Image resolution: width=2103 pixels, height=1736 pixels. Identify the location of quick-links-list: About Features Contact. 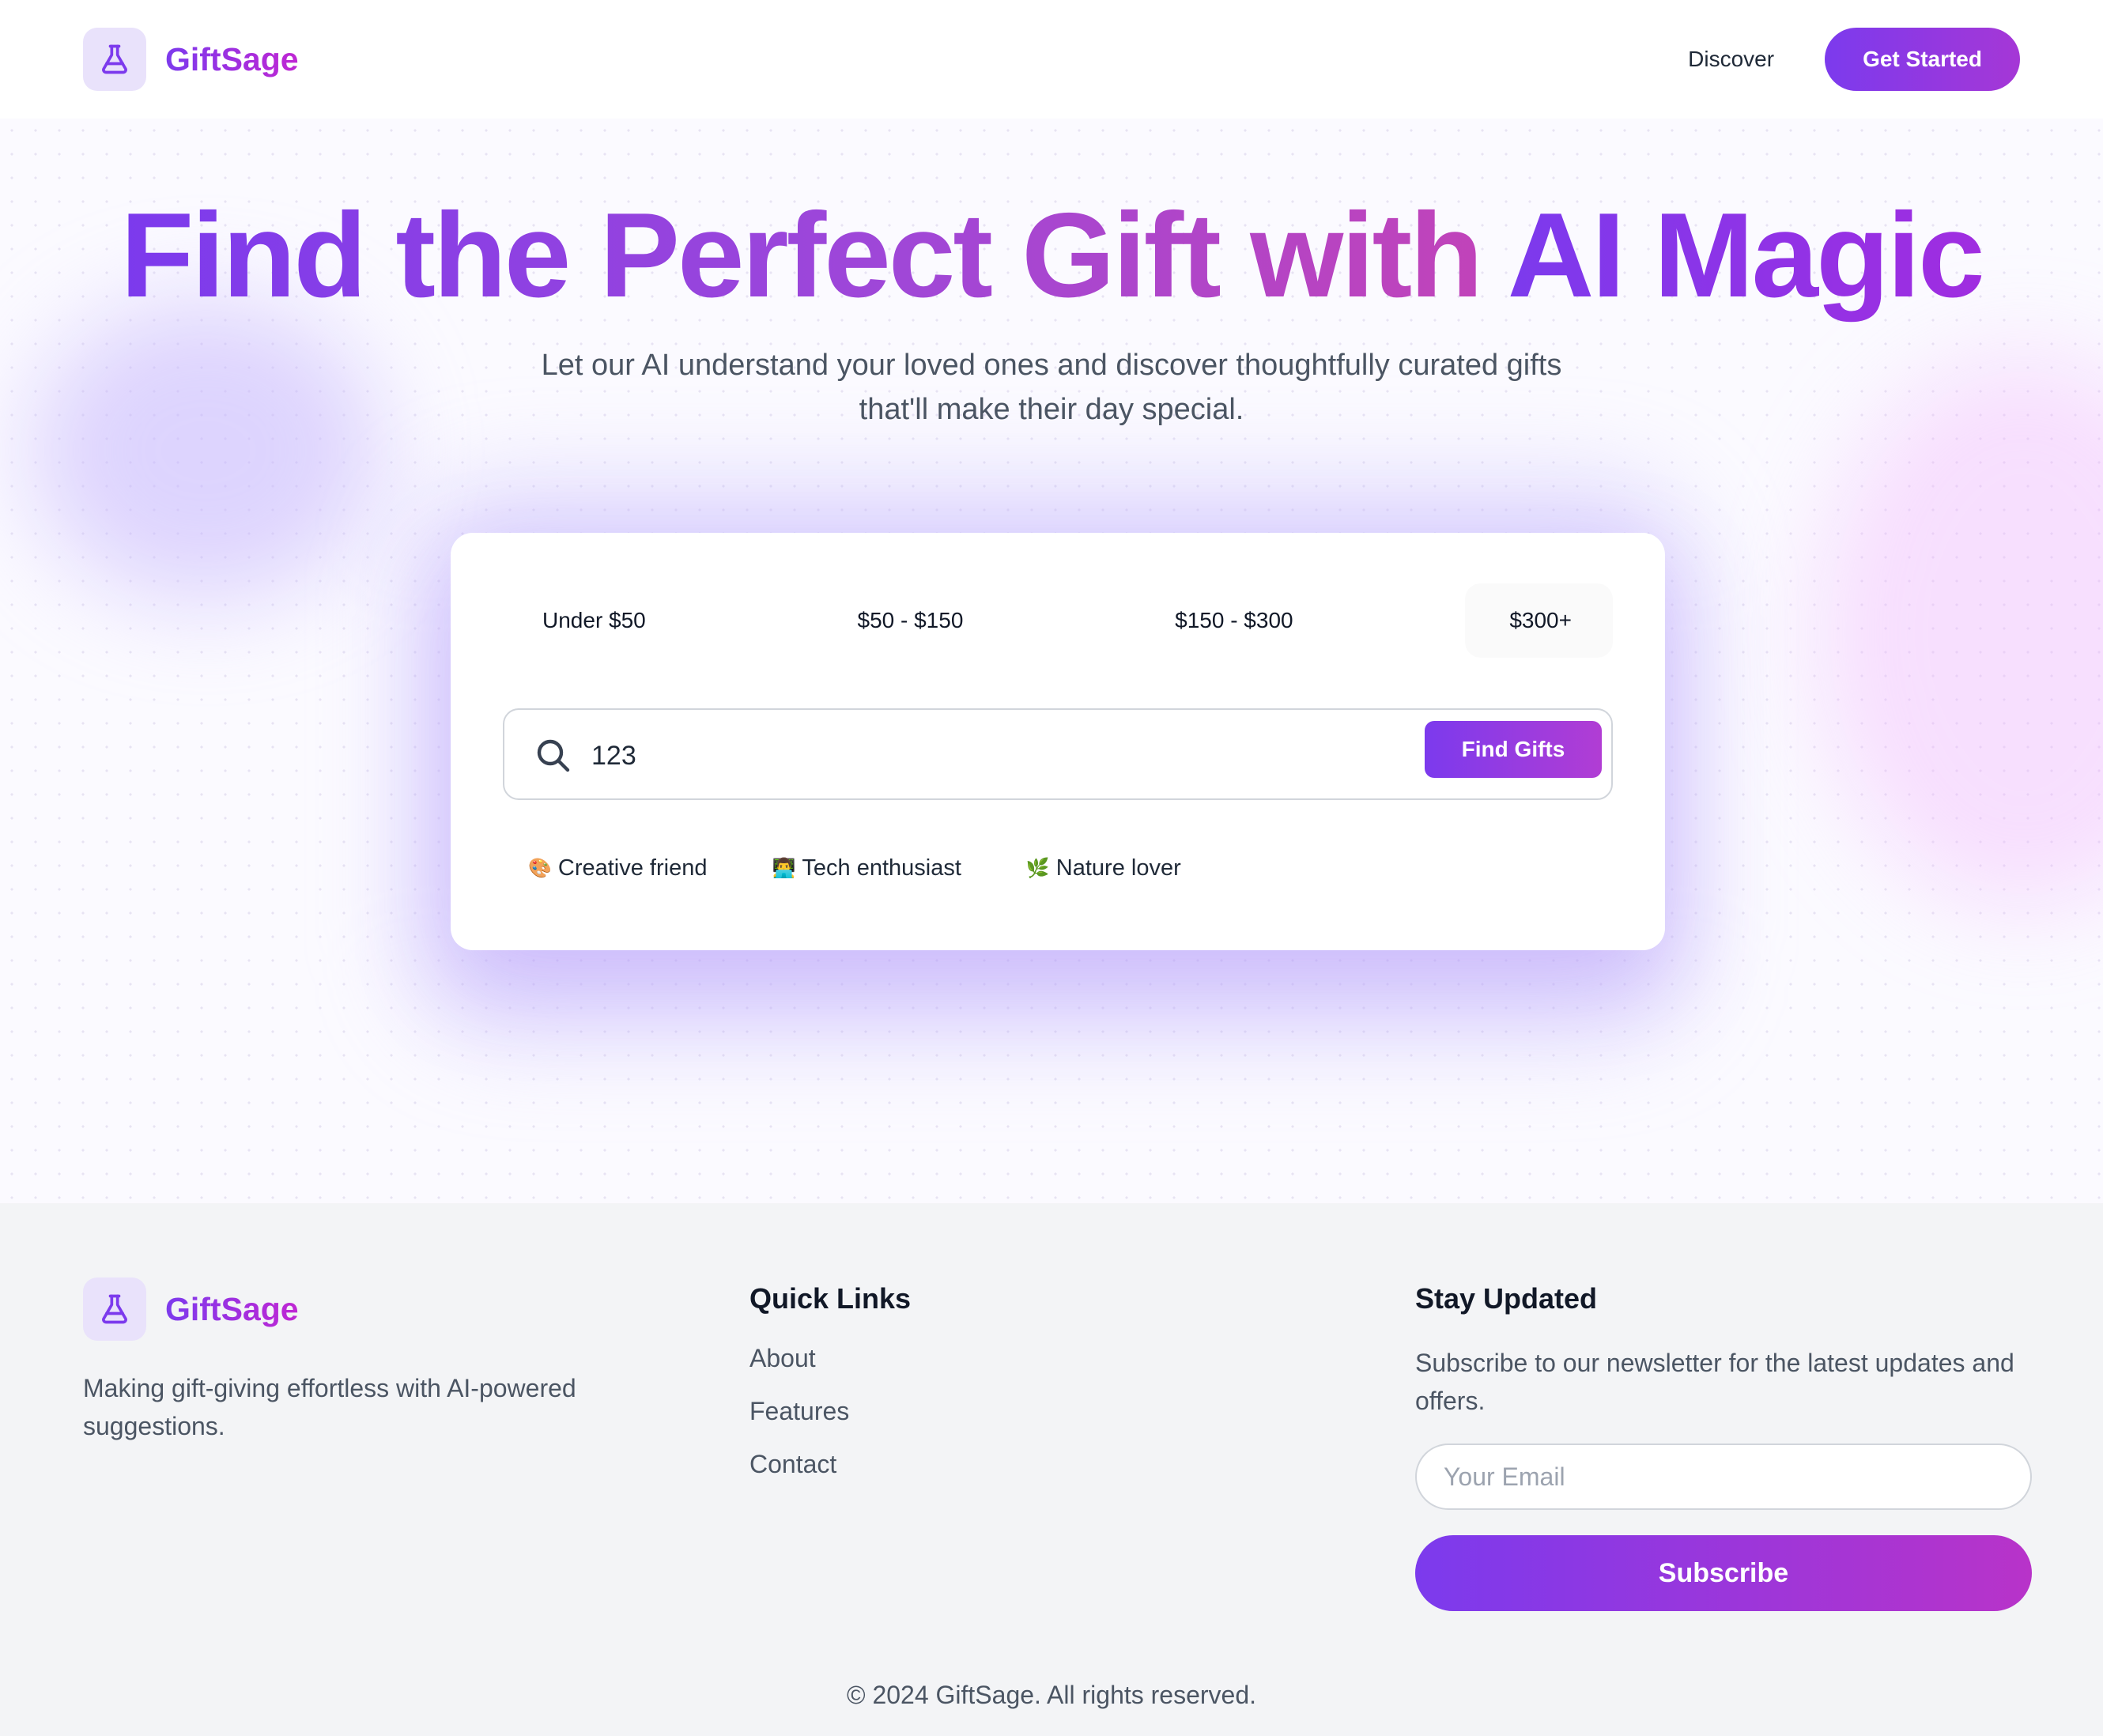
(830, 1411).